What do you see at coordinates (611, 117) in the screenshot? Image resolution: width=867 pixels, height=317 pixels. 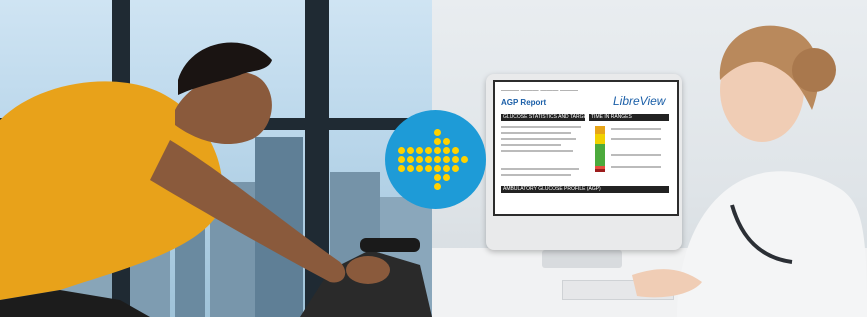 I see `section-title: TIME IN RANGES` at bounding box center [611, 117].